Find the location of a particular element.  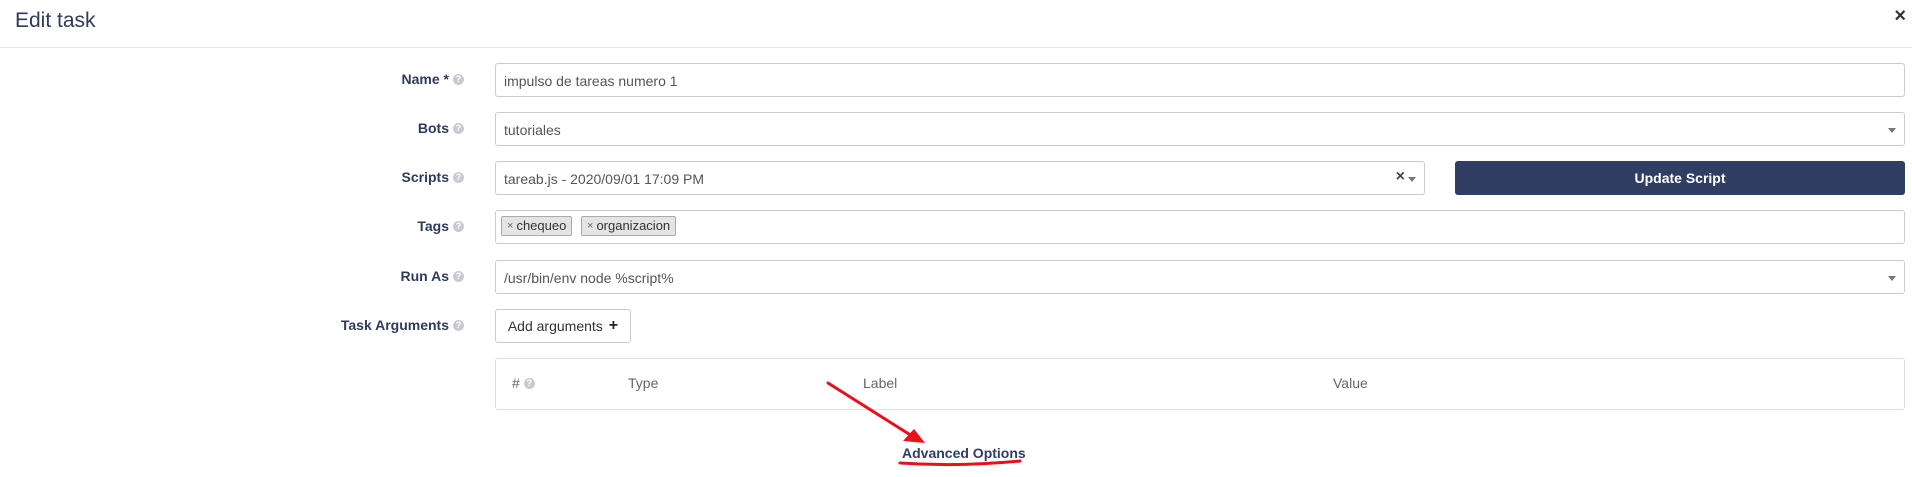

name-input: impulso de tareas numero 1 is located at coordinates (1200, 80).